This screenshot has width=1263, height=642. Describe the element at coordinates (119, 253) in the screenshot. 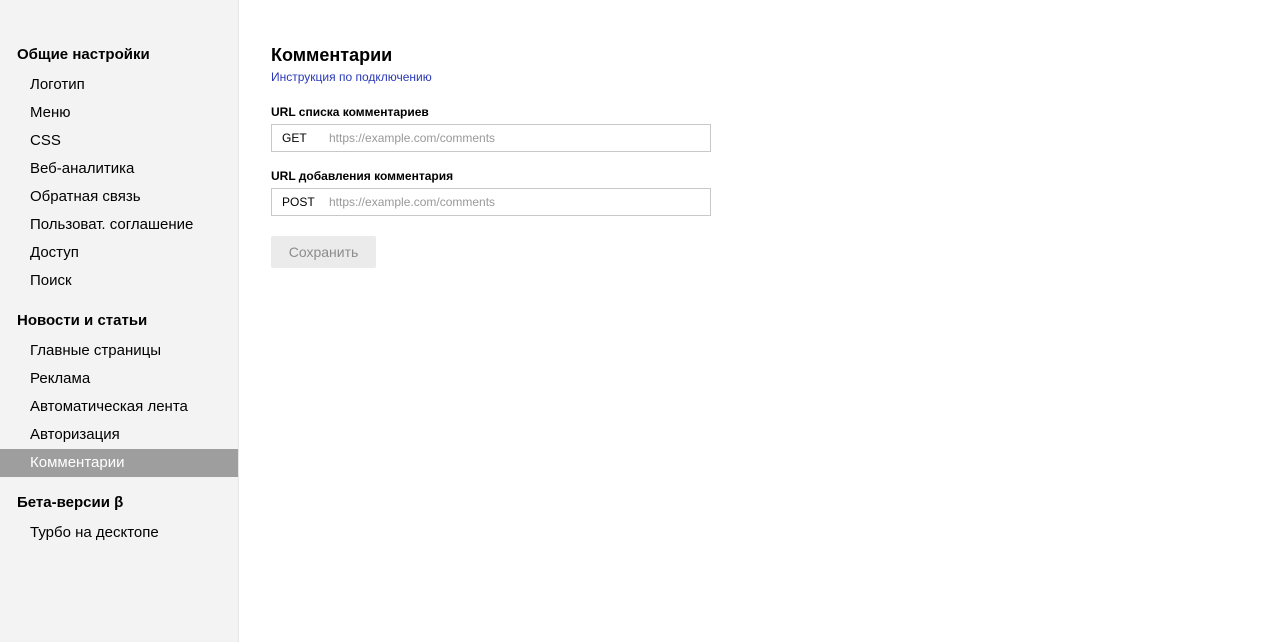

I see `sidebar-item-access: Доступ` at that location.